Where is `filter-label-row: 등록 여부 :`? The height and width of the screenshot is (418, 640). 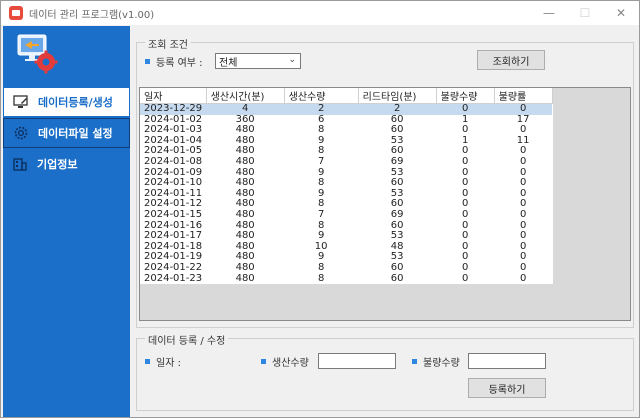
filter-label-row: 등록 여부 : is located at coordinates (174, 61).